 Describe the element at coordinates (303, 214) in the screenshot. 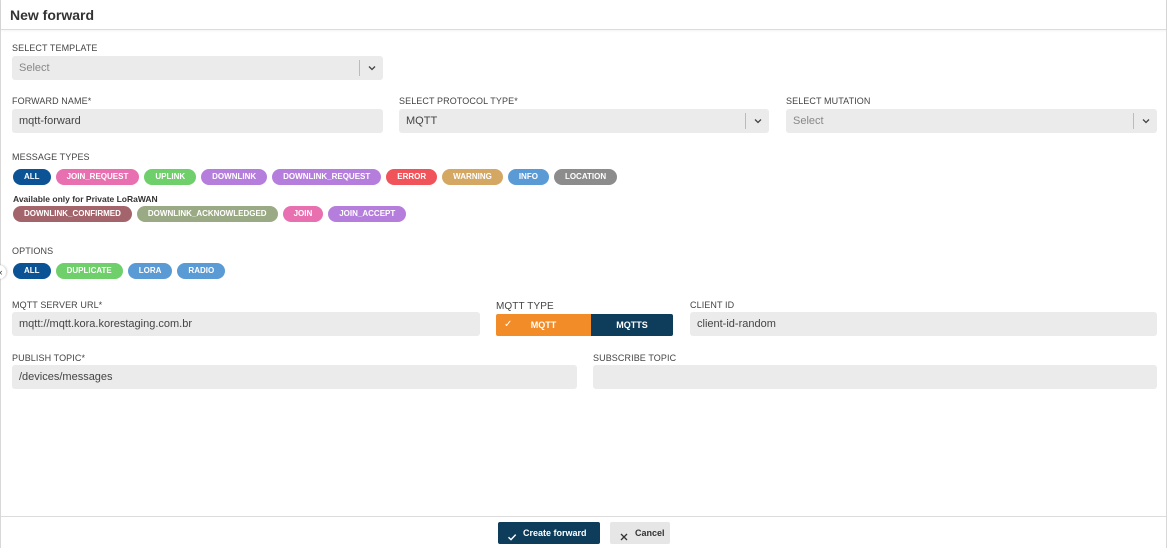

I see `chip-join: JOIN` at that location.